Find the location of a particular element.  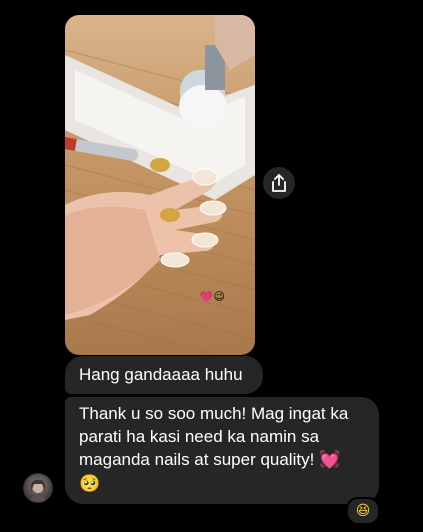

message-bubble: Hang gandaaaa huhu is located at coordinates (164, 375).